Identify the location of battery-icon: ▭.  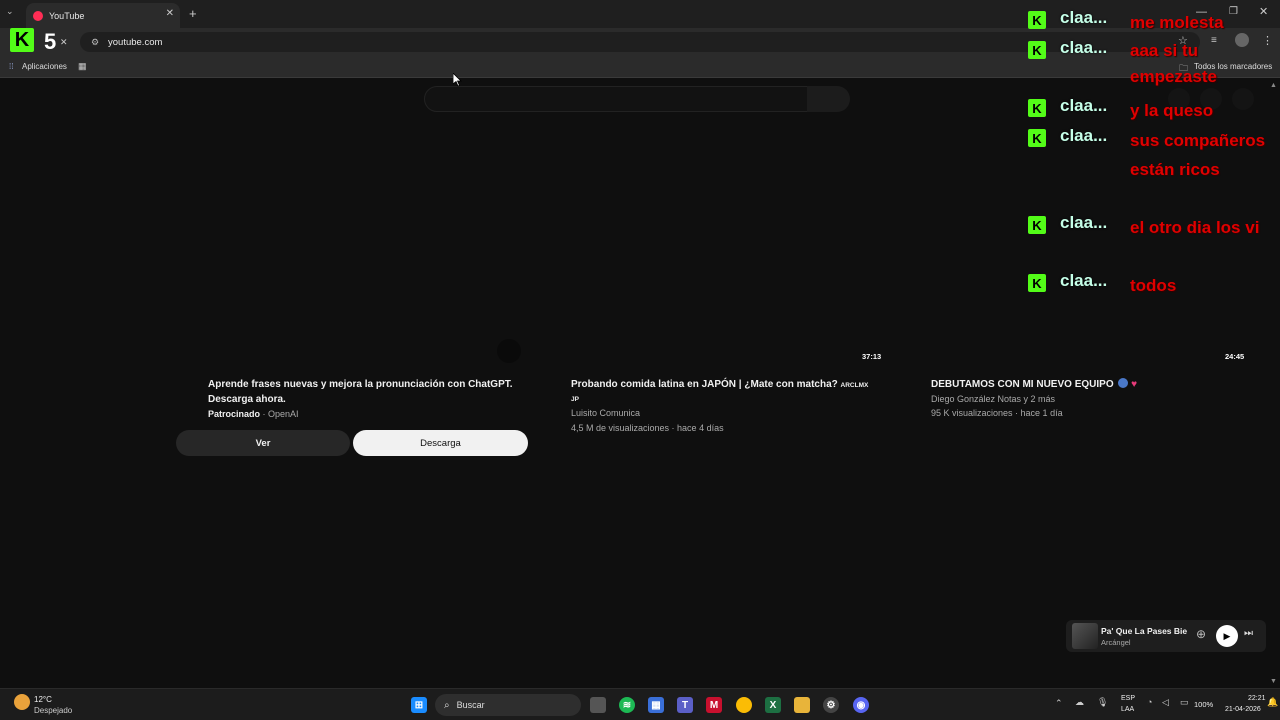
(1184, 702).